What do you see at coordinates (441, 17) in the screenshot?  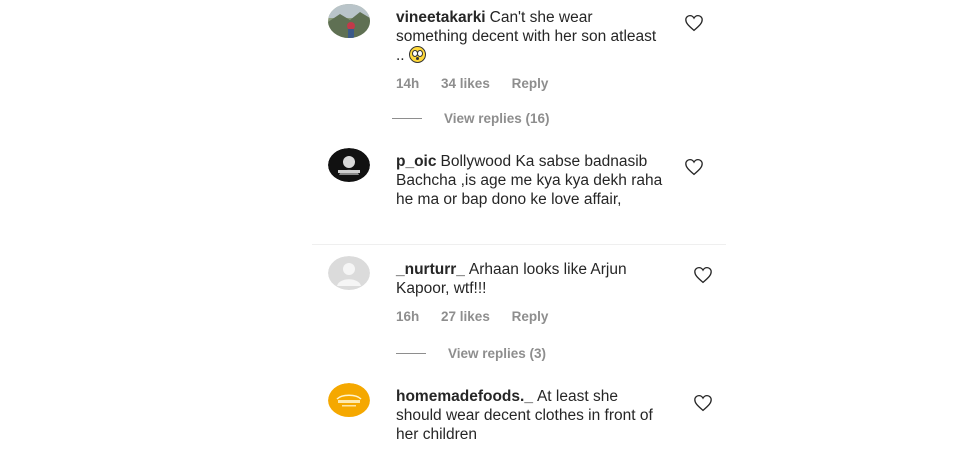 I see `comment-username: vineetakarki` at bounding box center [441, 17].